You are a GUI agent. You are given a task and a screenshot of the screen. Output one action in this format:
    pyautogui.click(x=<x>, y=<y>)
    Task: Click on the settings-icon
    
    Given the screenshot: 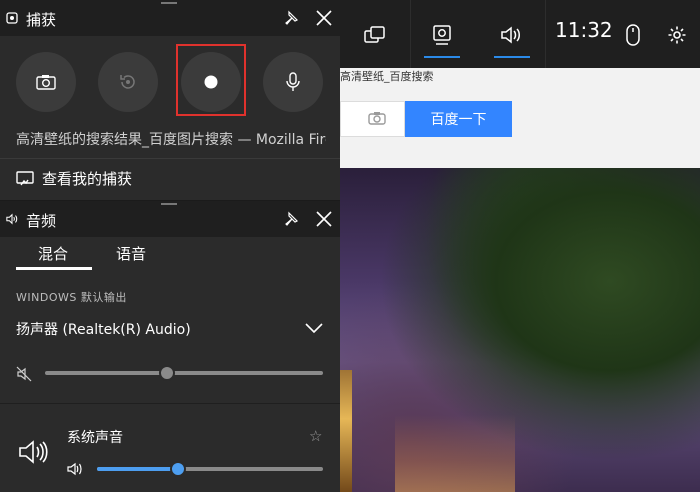 What is the action you would take?
    pyautogui.click(x=677, y=35)
    